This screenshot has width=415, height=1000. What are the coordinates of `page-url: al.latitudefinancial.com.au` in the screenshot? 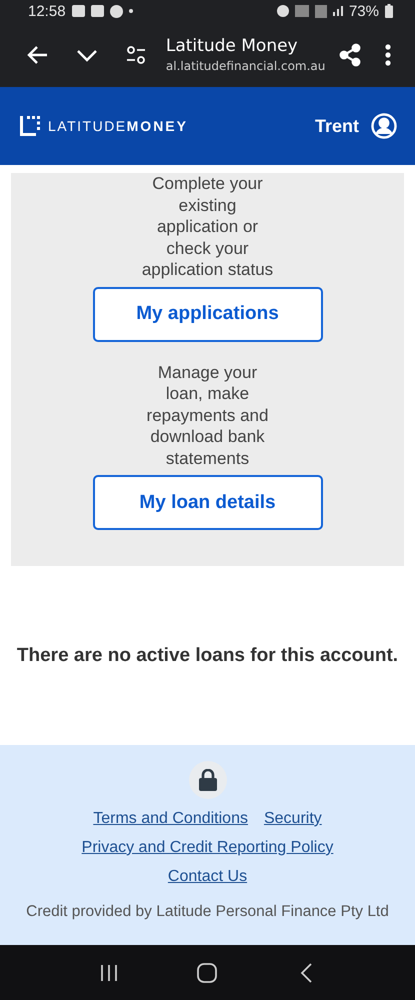 It's located at (246, 66).